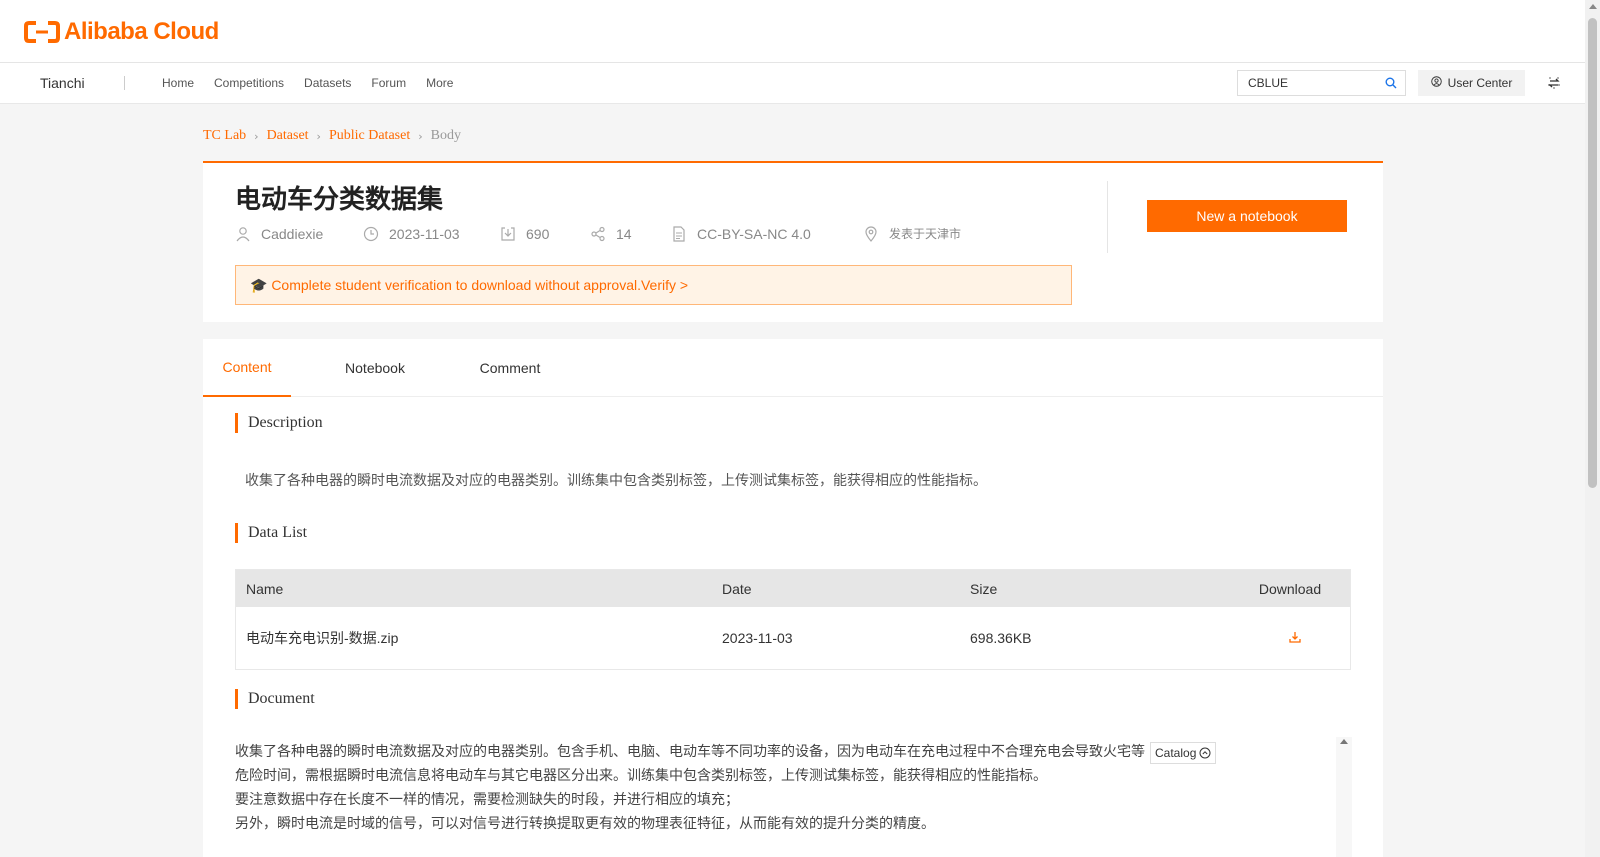 Image resolution: width=1600 pixels, height=857 pixels. What do you see at coordinates (792, 31) in the screenshot?
I see `top-header: Alibaba Cloud` at bounding box center [792, 31].